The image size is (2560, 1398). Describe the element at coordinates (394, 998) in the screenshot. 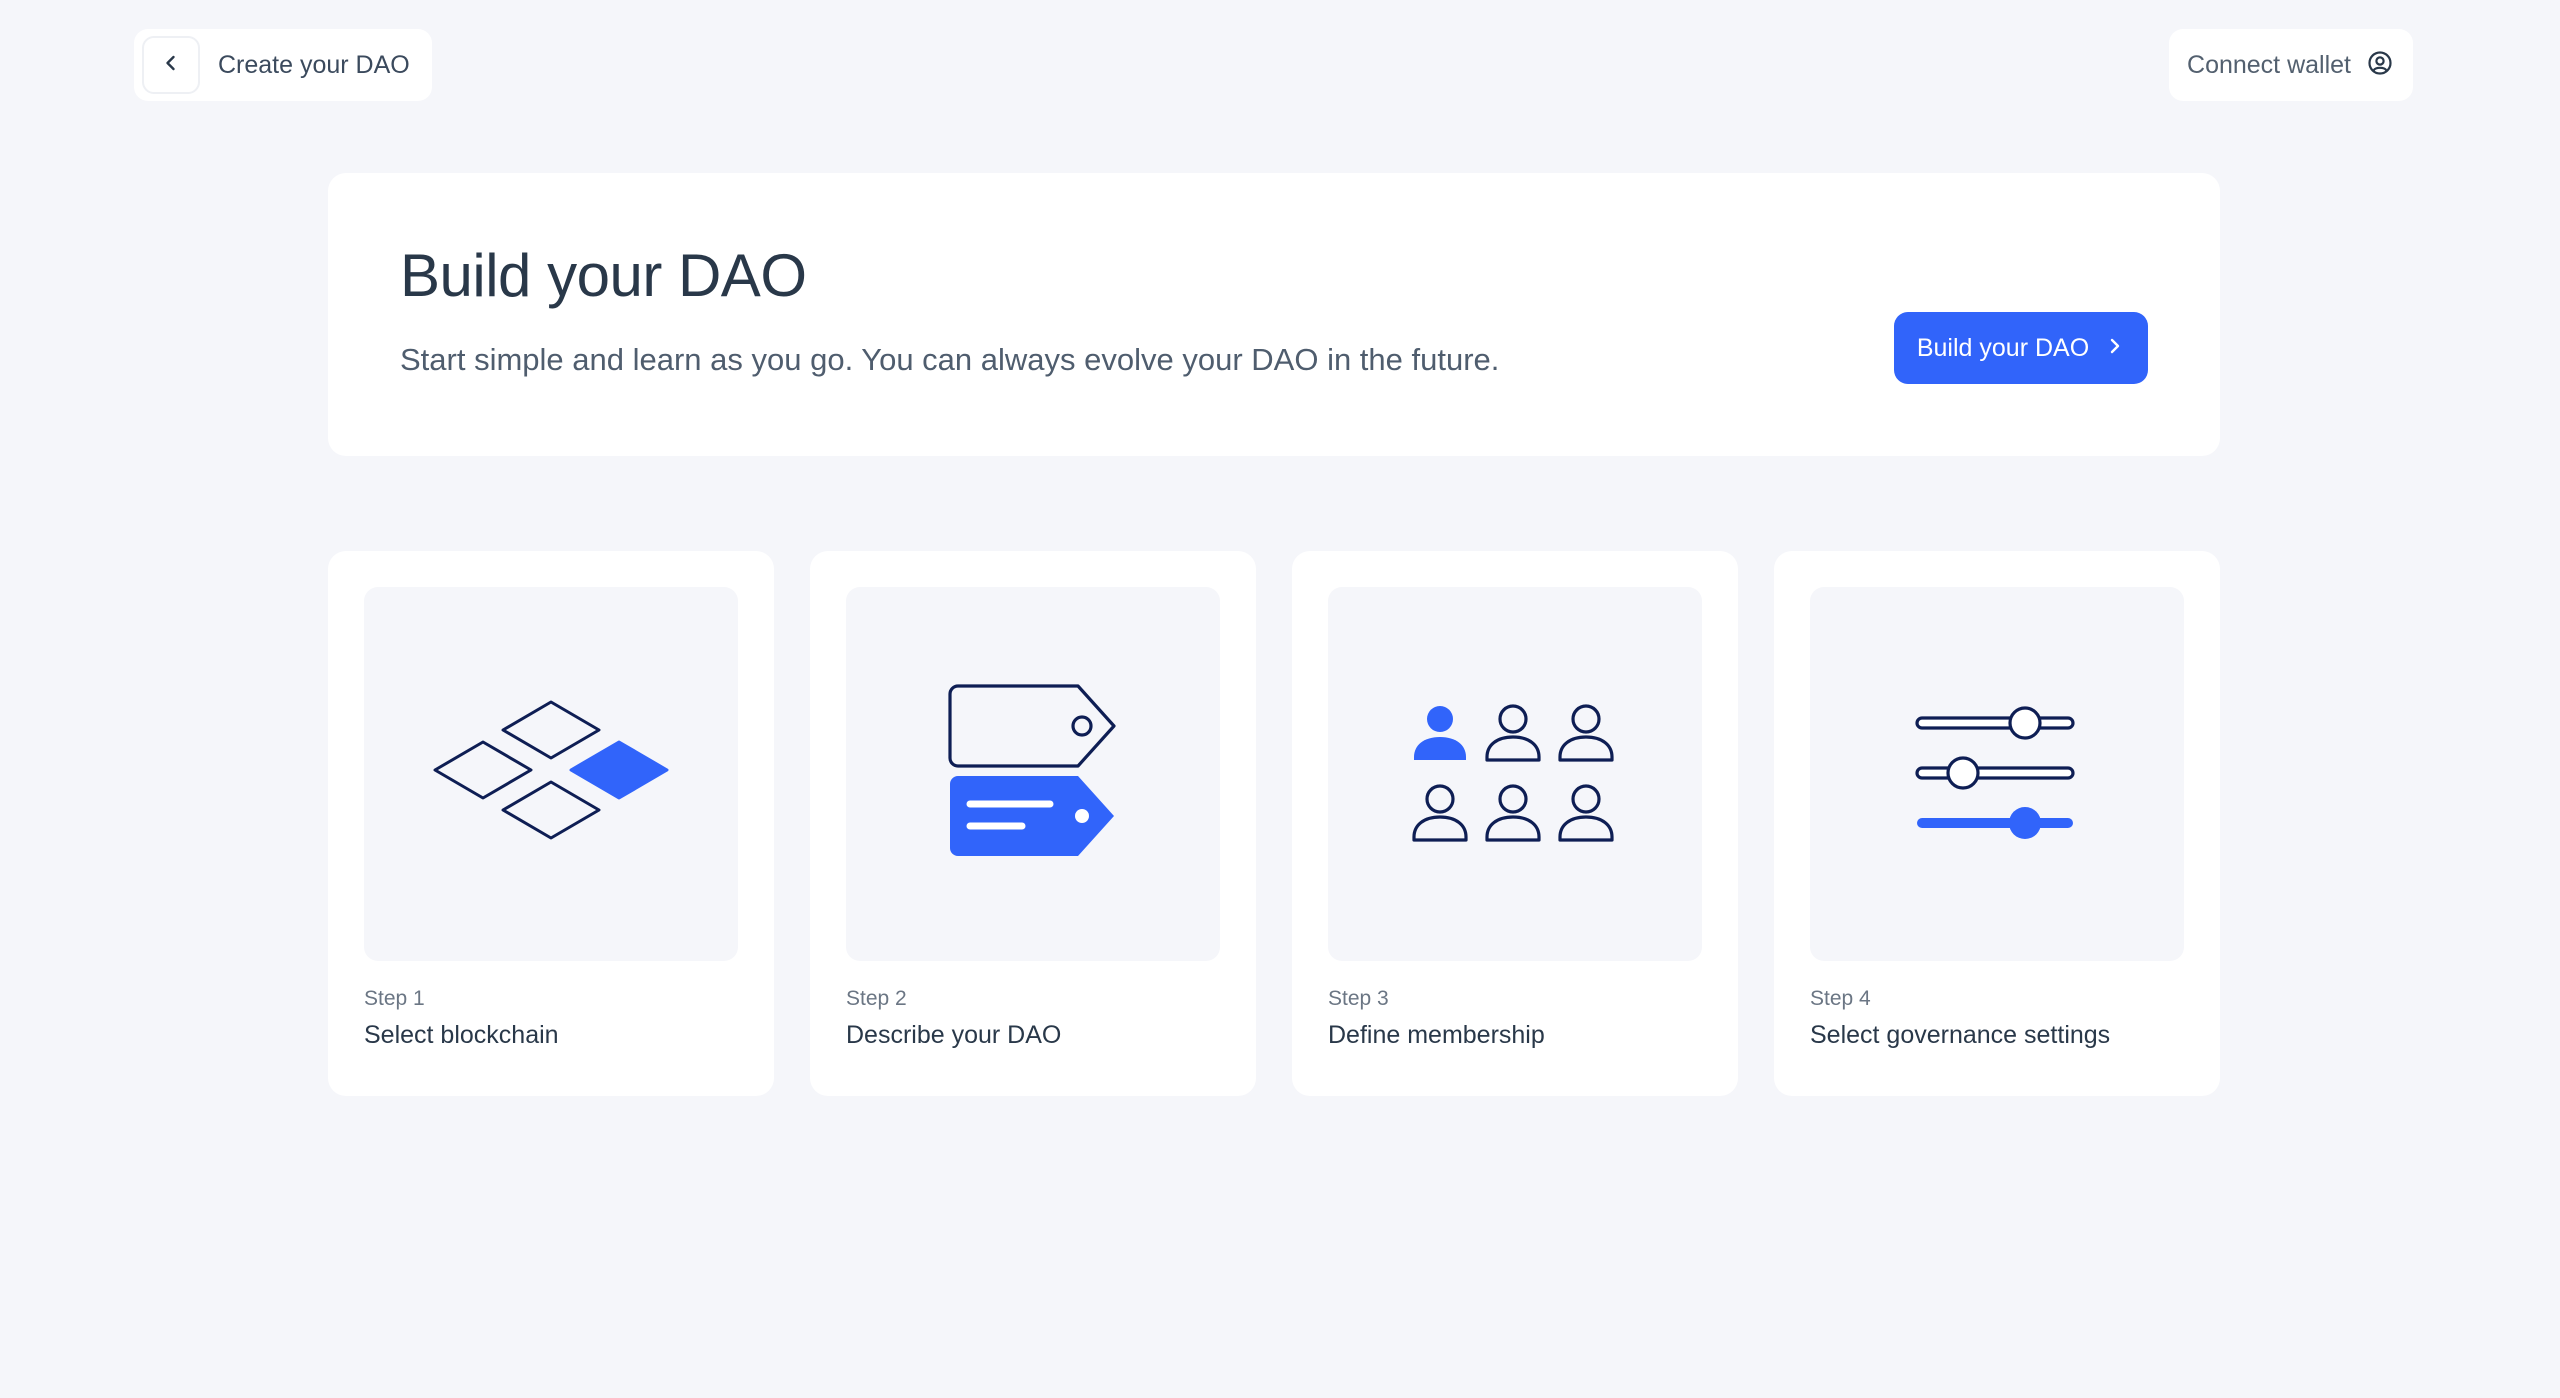

I see `step-number: Step 1` at that location.